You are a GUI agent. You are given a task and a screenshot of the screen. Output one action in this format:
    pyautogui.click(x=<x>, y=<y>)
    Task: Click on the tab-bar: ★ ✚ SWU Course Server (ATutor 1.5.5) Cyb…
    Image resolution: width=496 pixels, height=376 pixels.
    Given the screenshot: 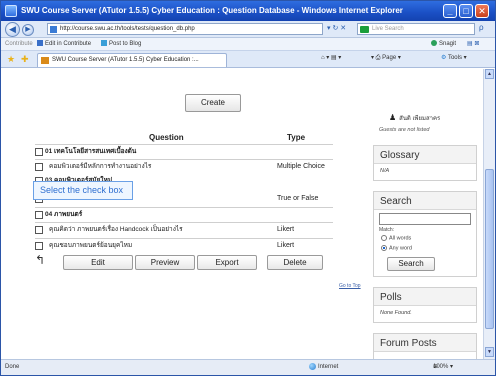 What is the action you would take?
    pyautogui.click(x=248, y=59)
    